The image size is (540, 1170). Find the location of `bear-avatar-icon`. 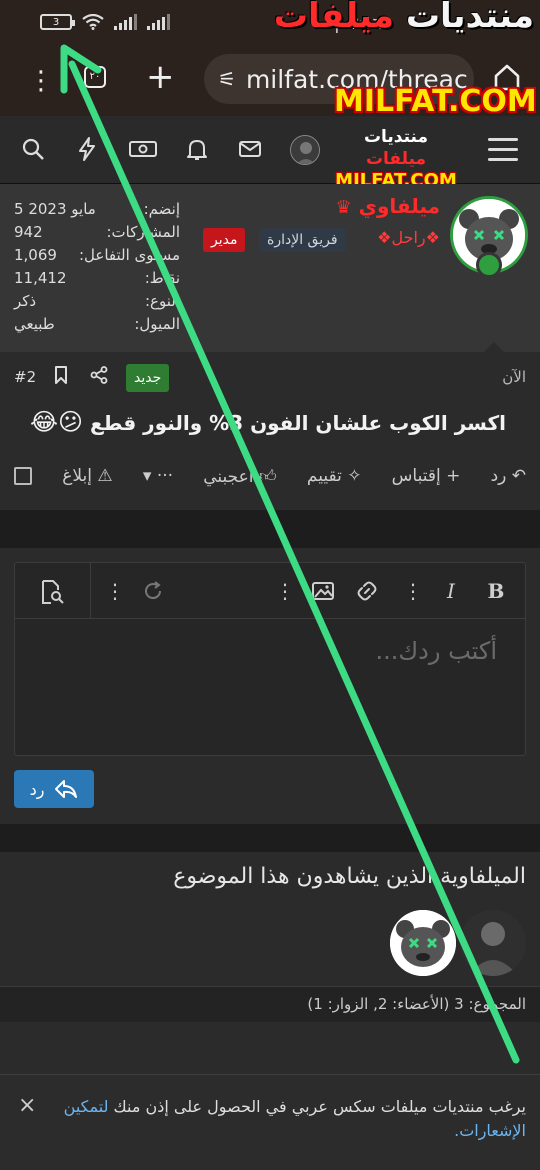

bear-avatar-icon is located at coordinates (423, 943).